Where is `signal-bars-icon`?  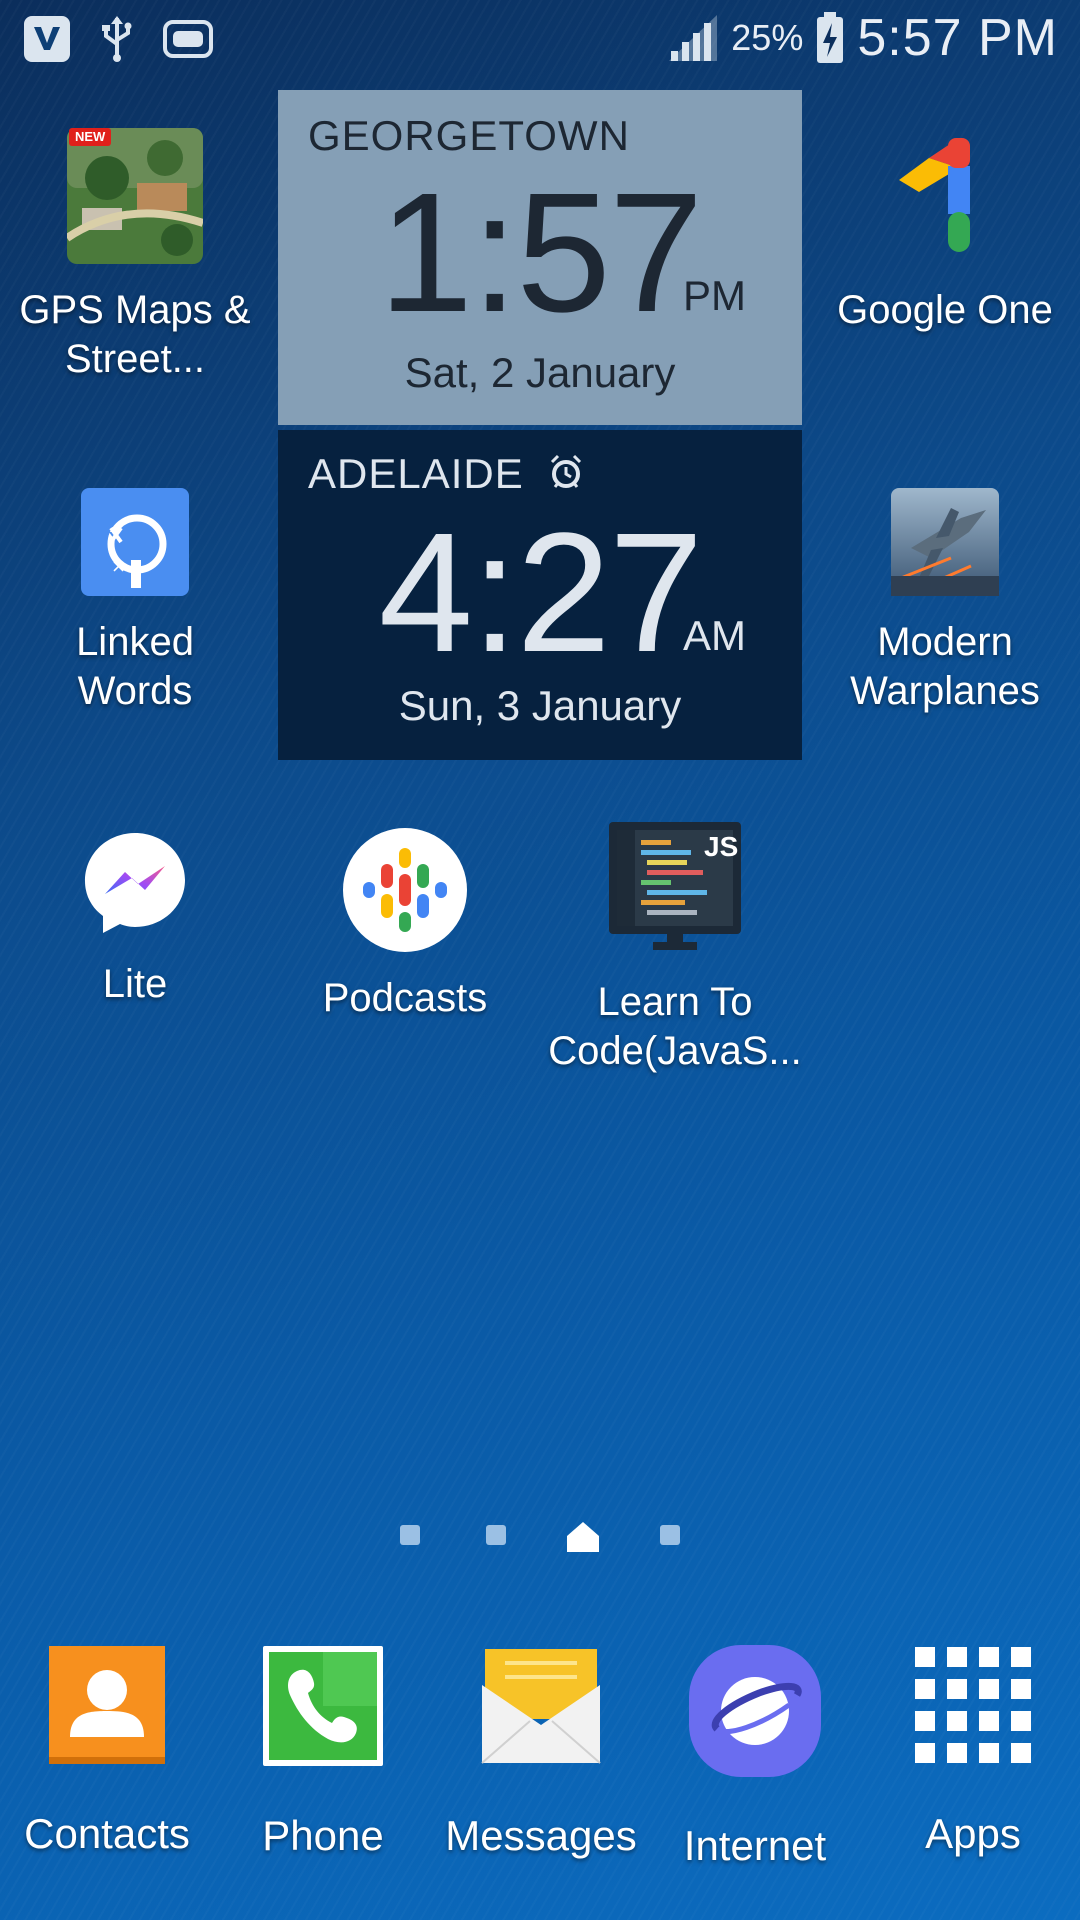 signal-bars-icon is located at coordinates (693, 38).